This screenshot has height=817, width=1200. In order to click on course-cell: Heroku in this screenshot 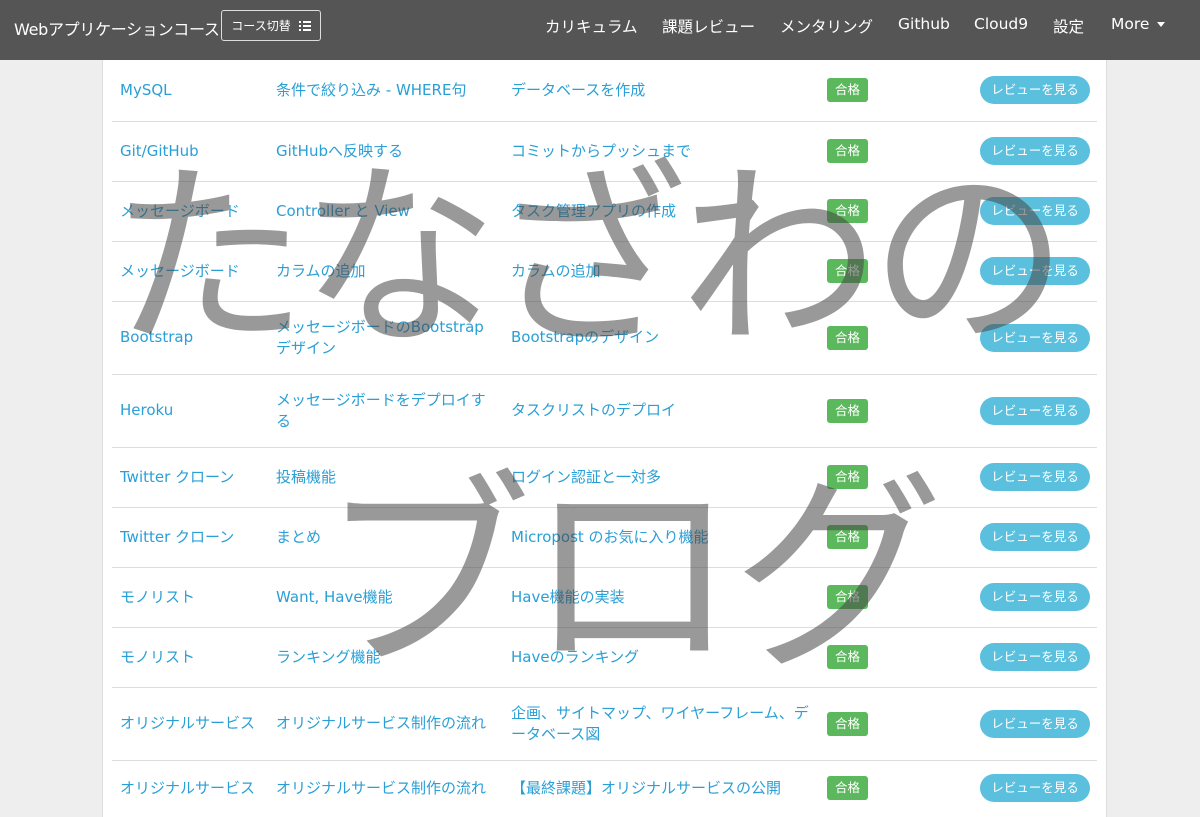, I will do `click(190, 410)`.